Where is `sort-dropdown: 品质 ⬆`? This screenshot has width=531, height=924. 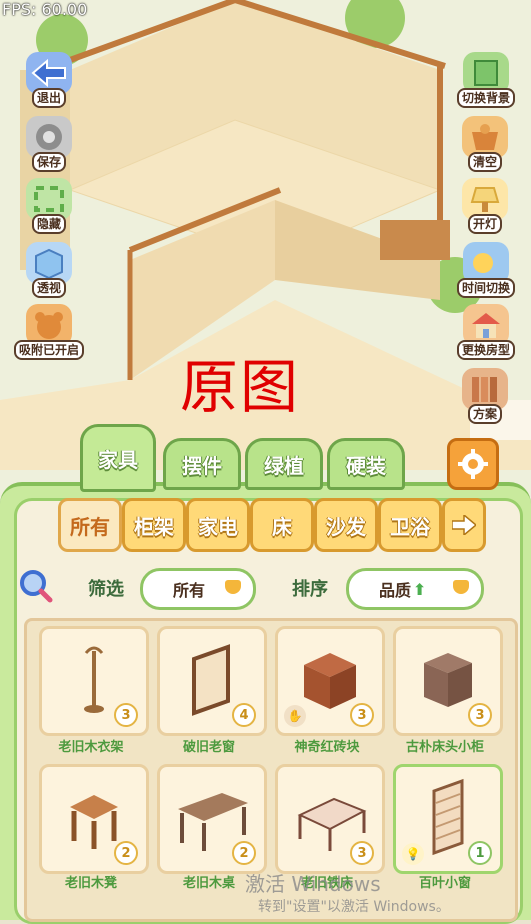
sort-dropdown: 品质 ⬆ is located at coordinates (415, 589).